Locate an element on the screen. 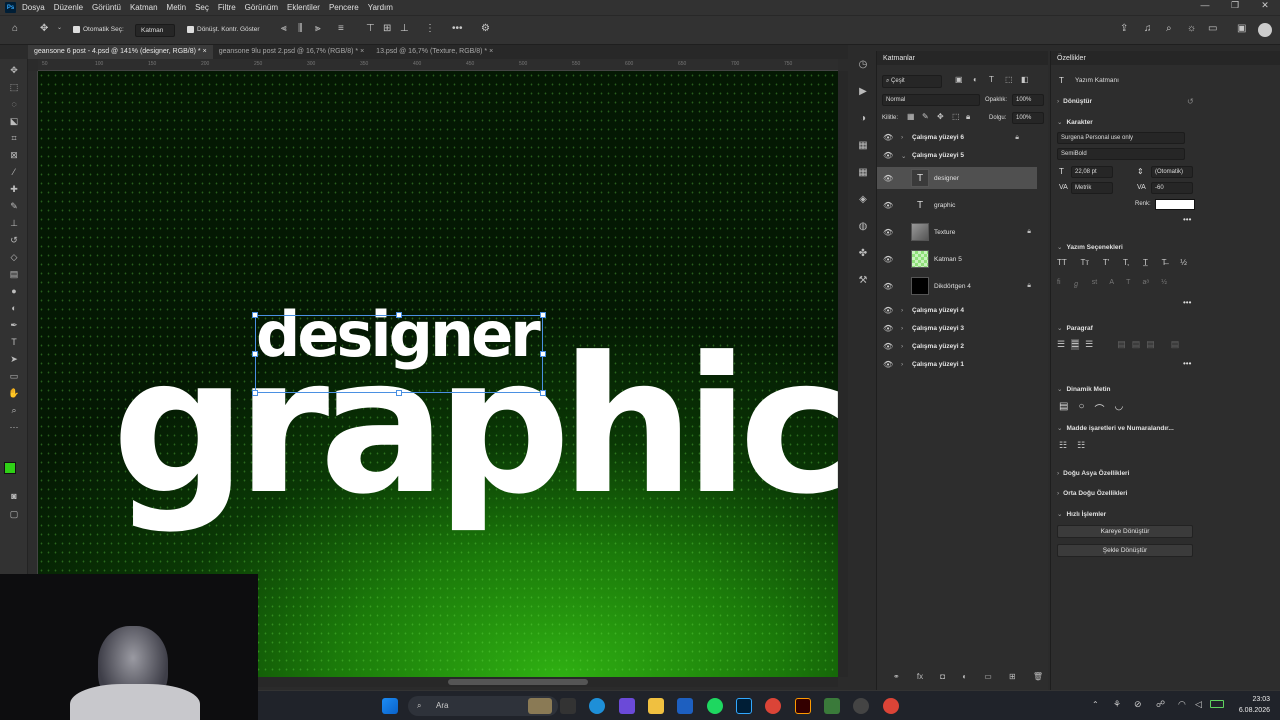 Image resolution: width=1280 pixels, height=720 pixels. auto-select-dropdown: Katman is located at coordinates (155, 30).